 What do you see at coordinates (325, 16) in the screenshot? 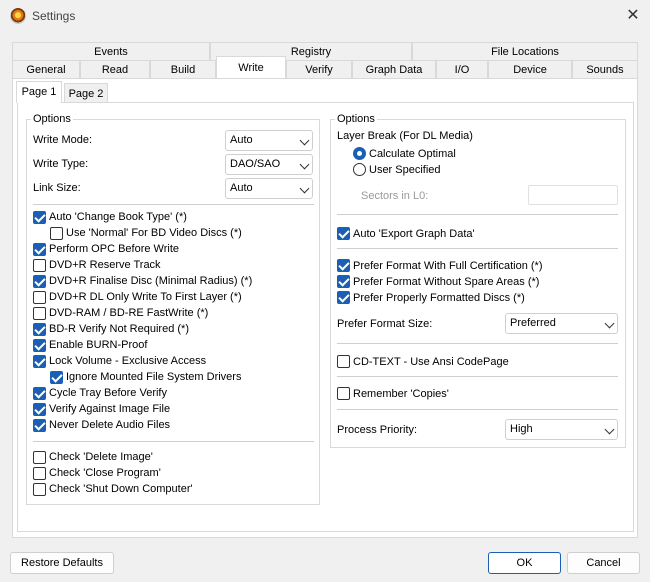
I see `title-bar: Settings ✕` at bounding box center [325, 16].